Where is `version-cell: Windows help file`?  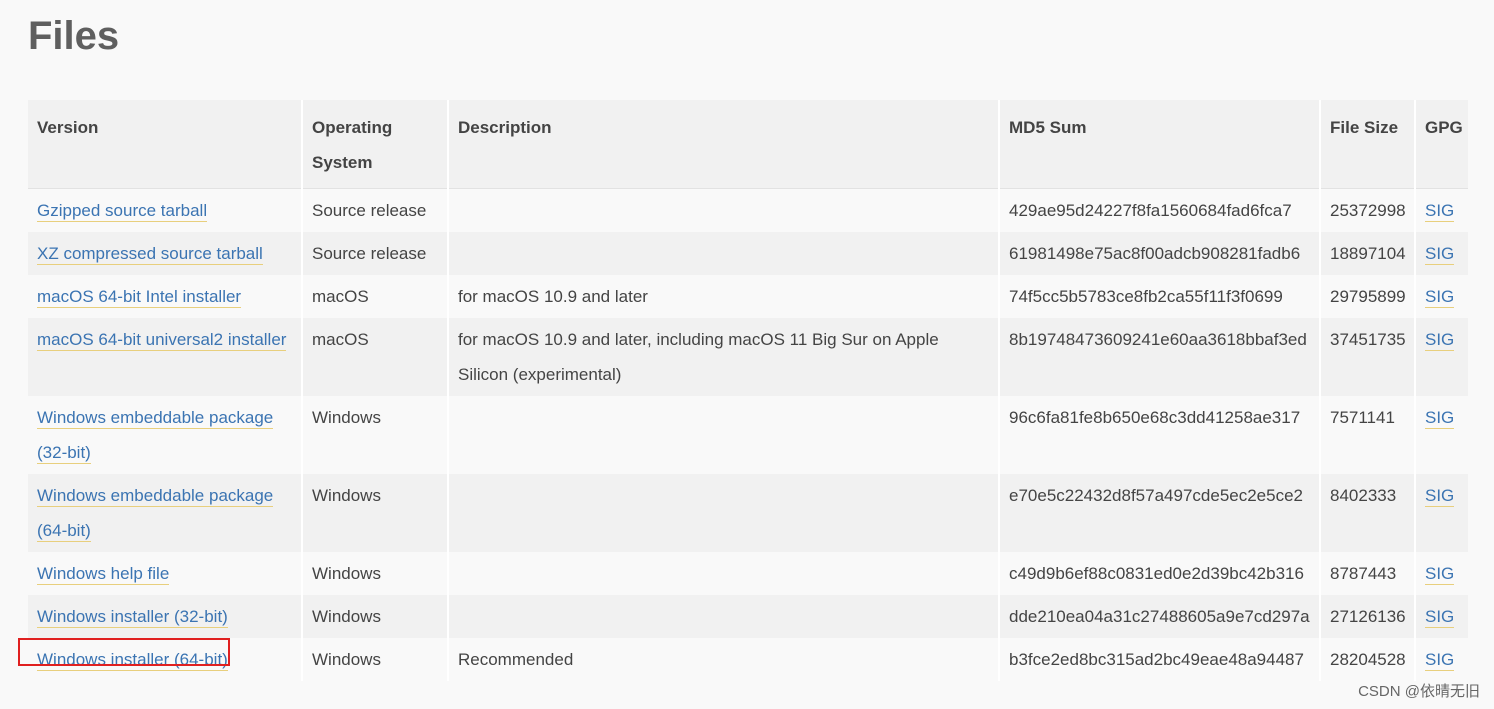
version-cell: Windows help file is located at coordinates (165, 573).